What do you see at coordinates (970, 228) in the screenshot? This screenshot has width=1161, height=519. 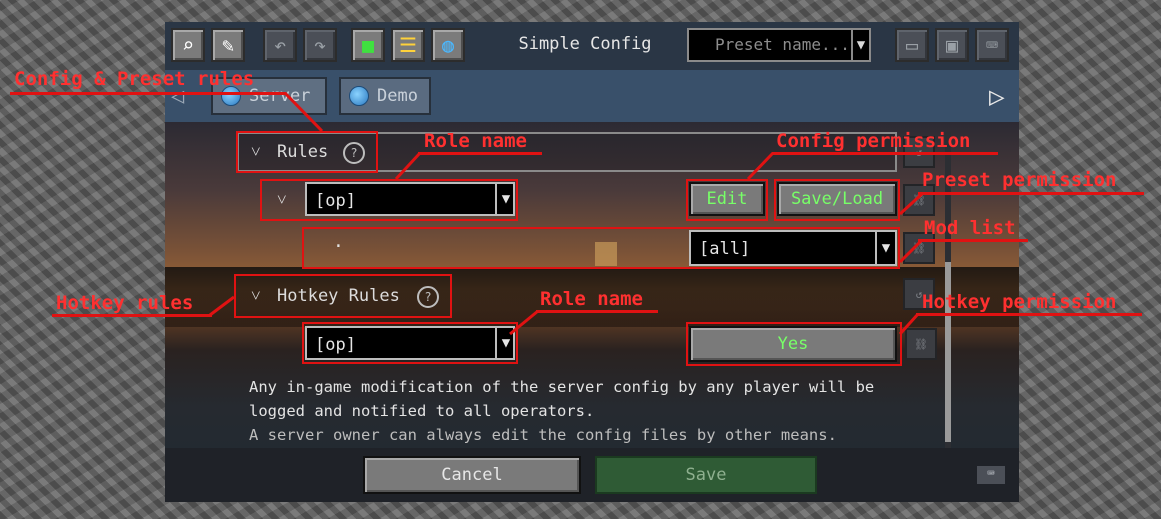 I see `annotation-mod-list: Mod list` at bounding box center [970, 228].